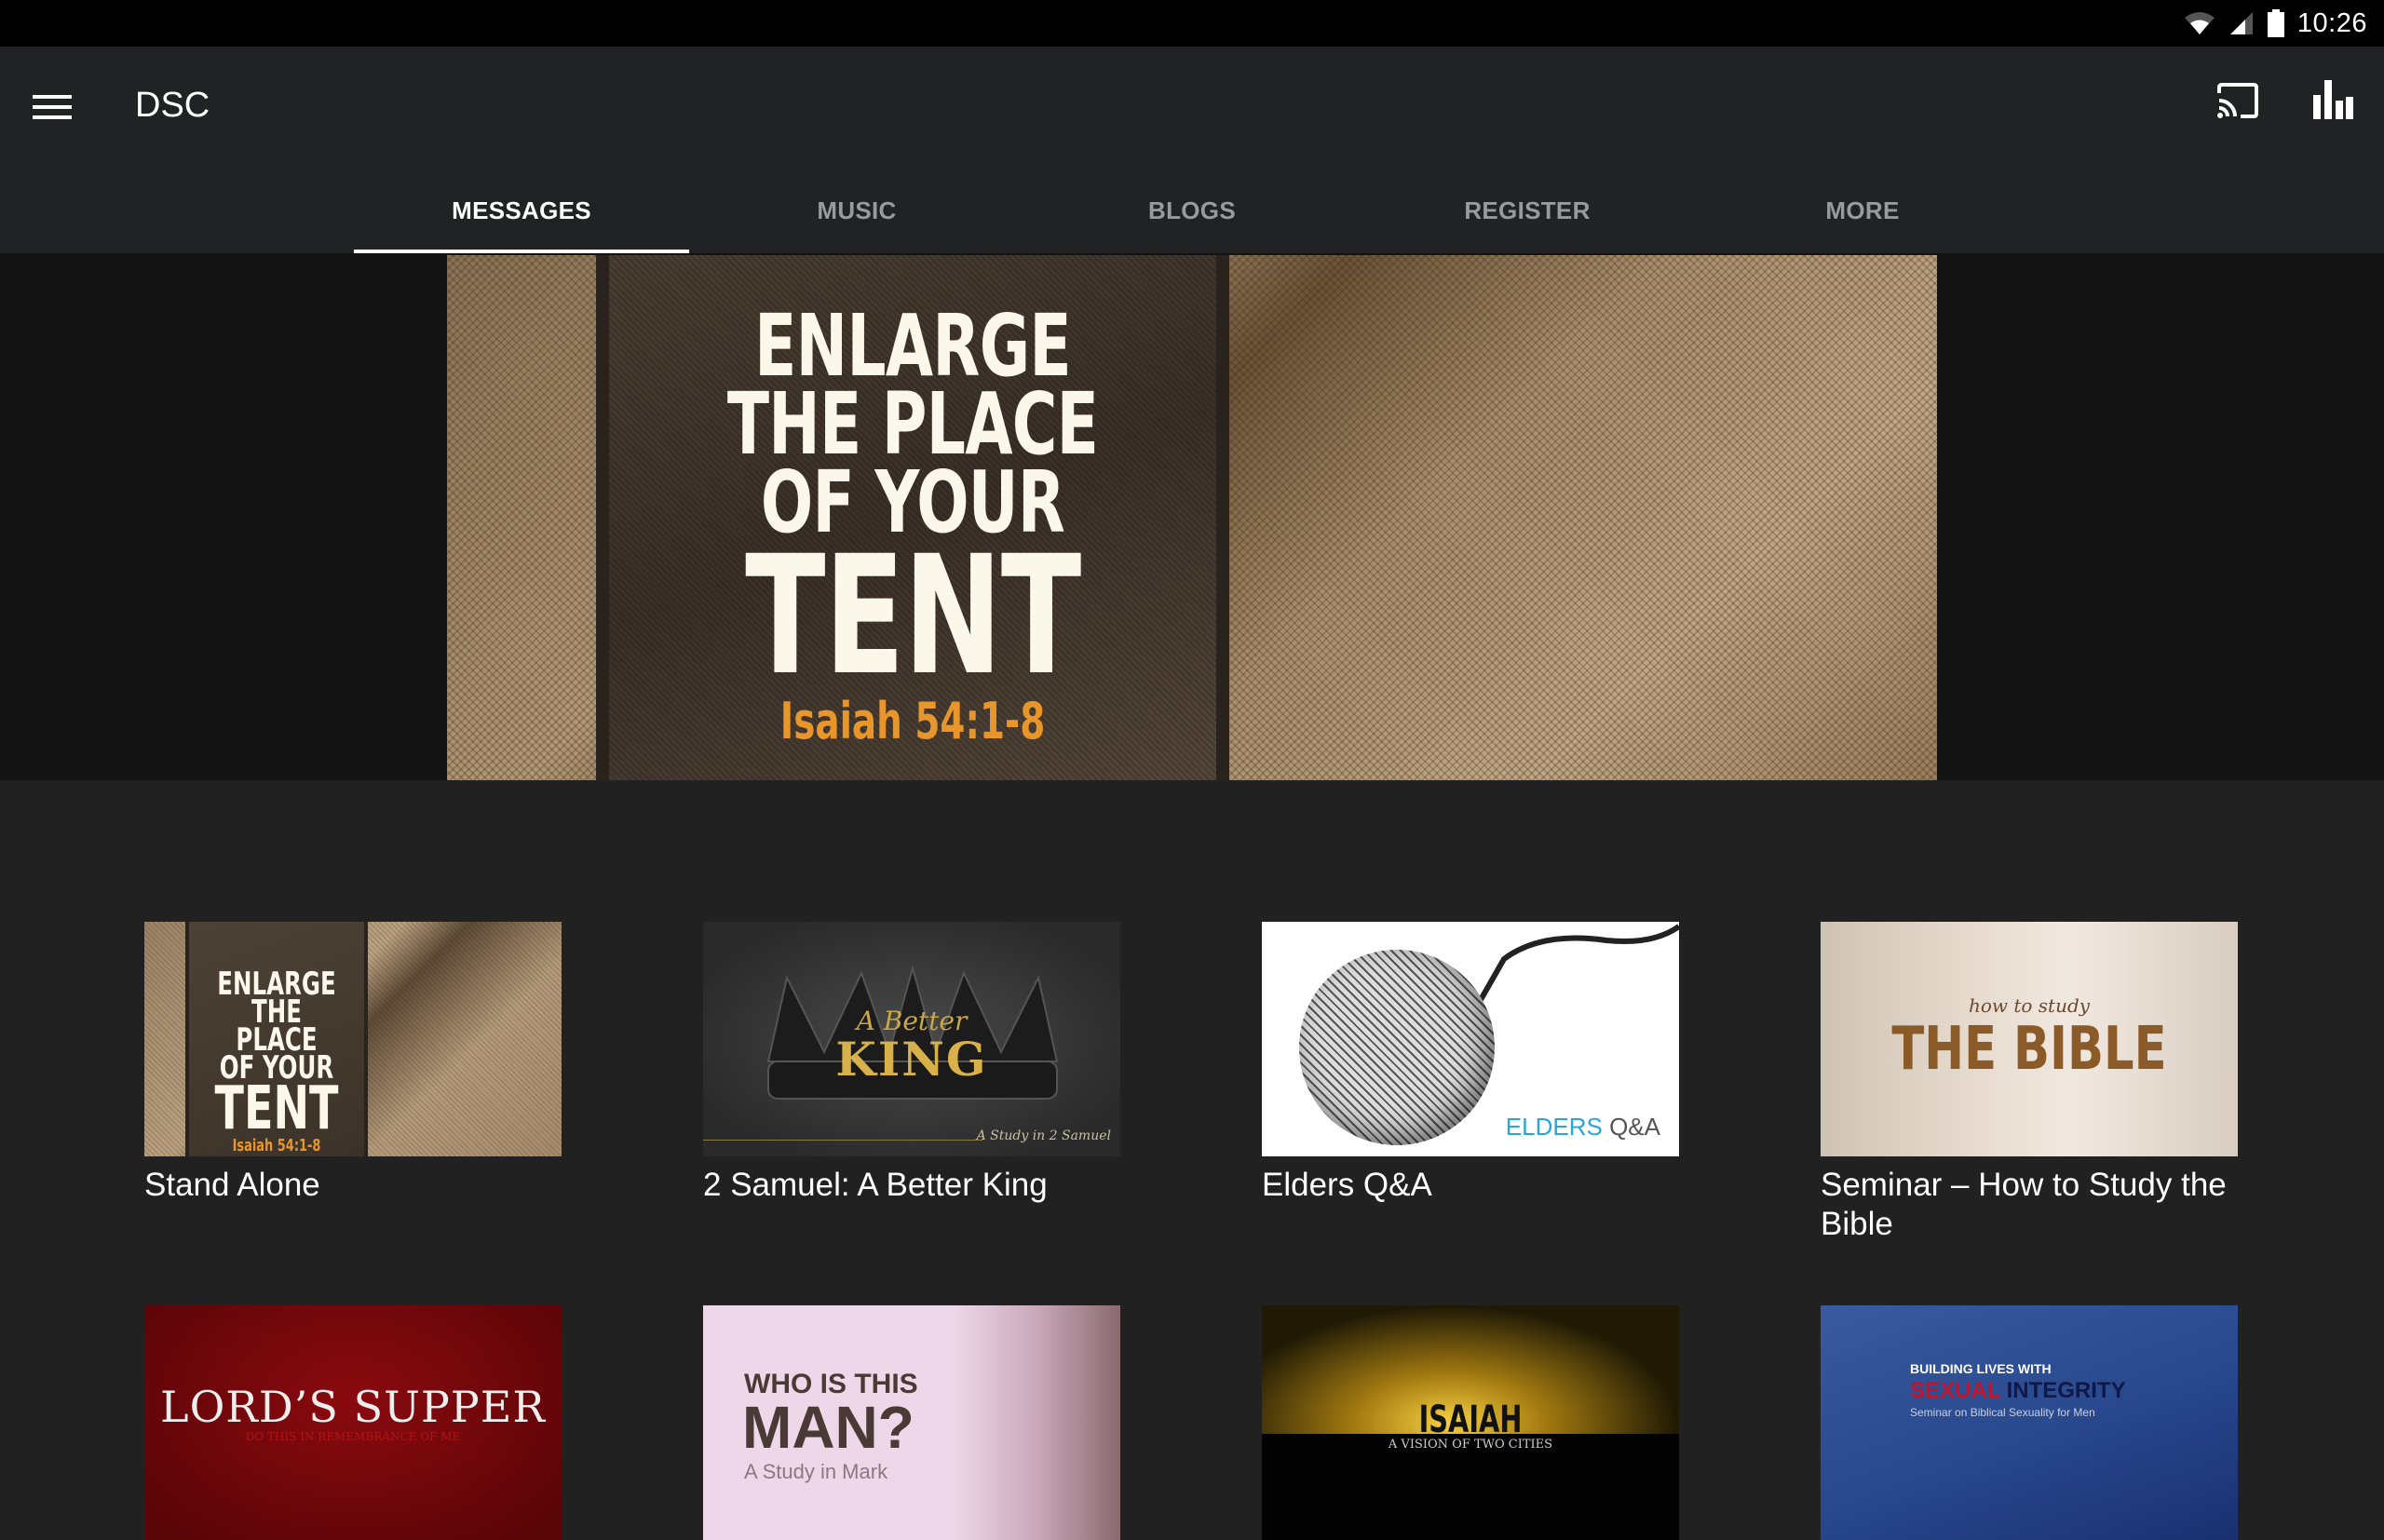  I want to click on series-thumbnail: WHO IS THIS MAN? A Study in Mark, so click(911, 1422).